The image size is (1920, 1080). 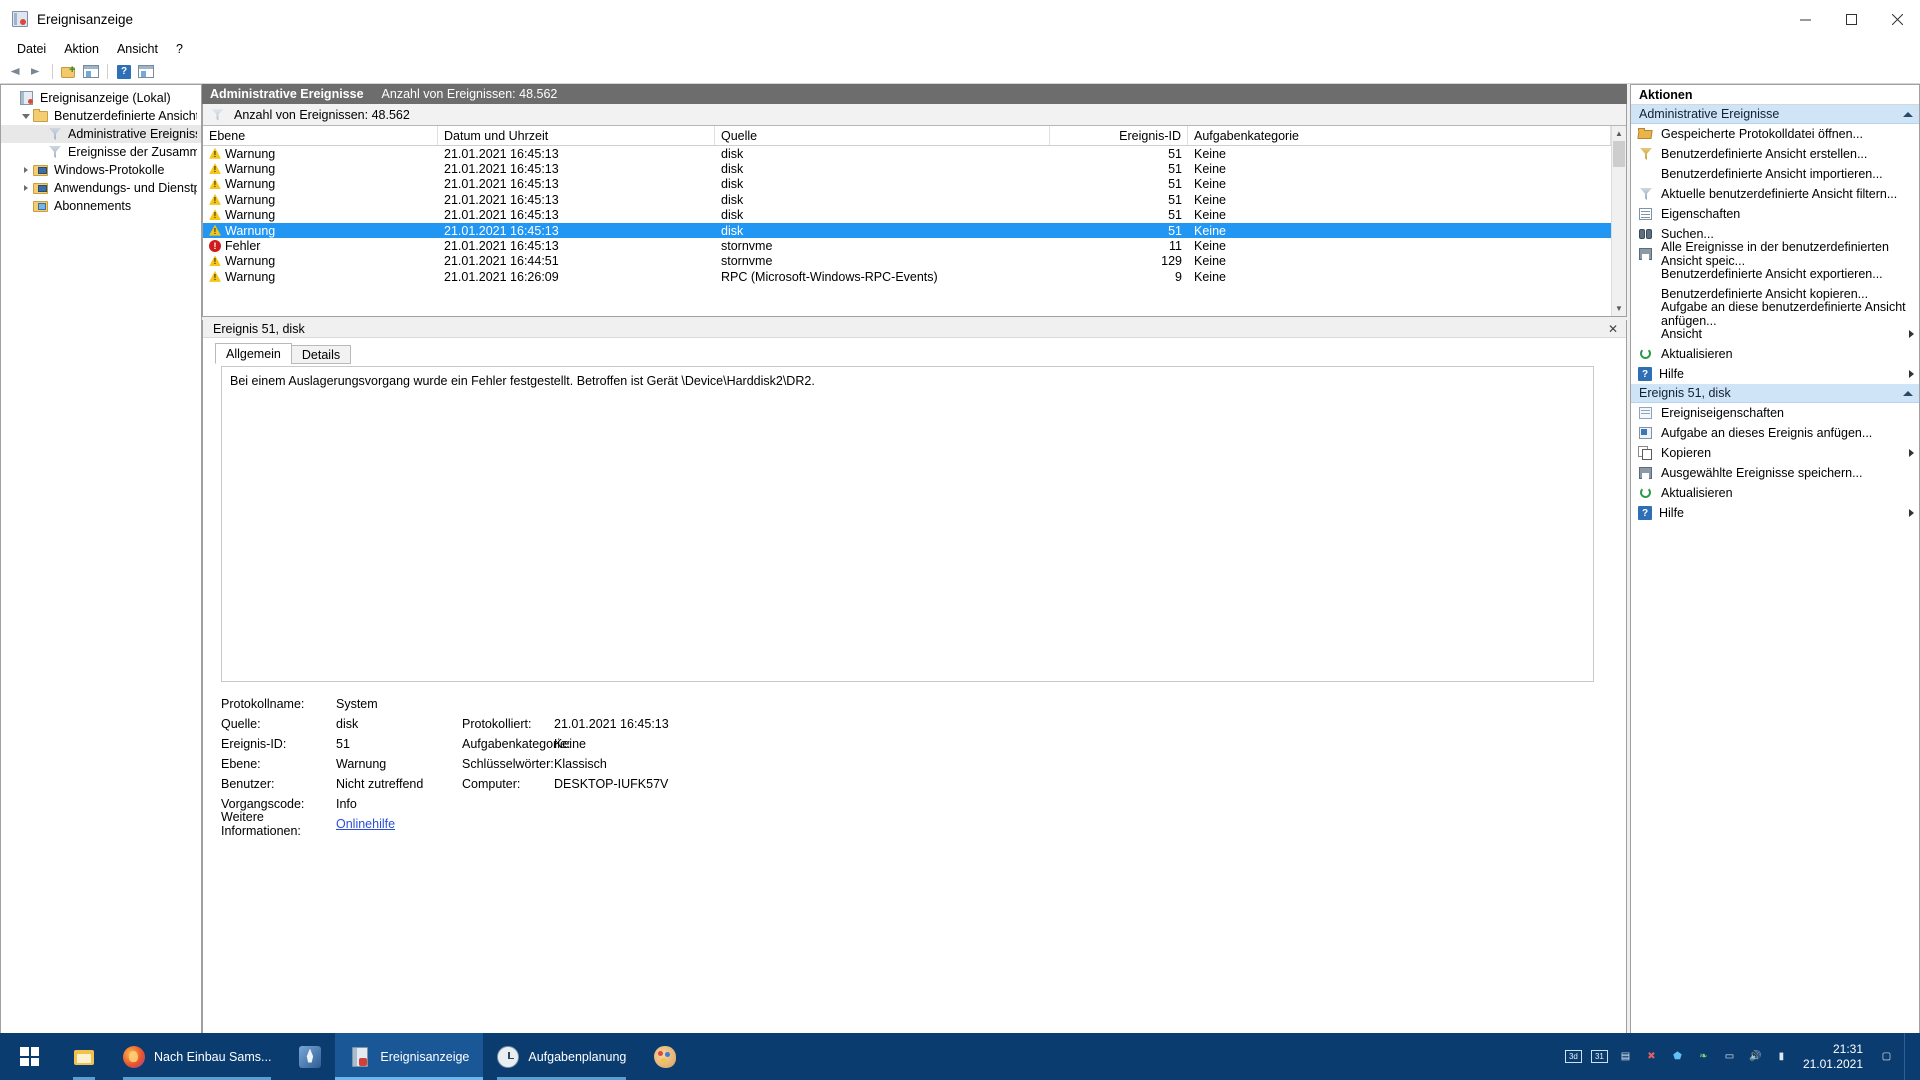 What do you see at coordinates (1729, 1056) in the screenshot?
I see `monitor-icon: ▭` at bounding box center [1729, 1056].